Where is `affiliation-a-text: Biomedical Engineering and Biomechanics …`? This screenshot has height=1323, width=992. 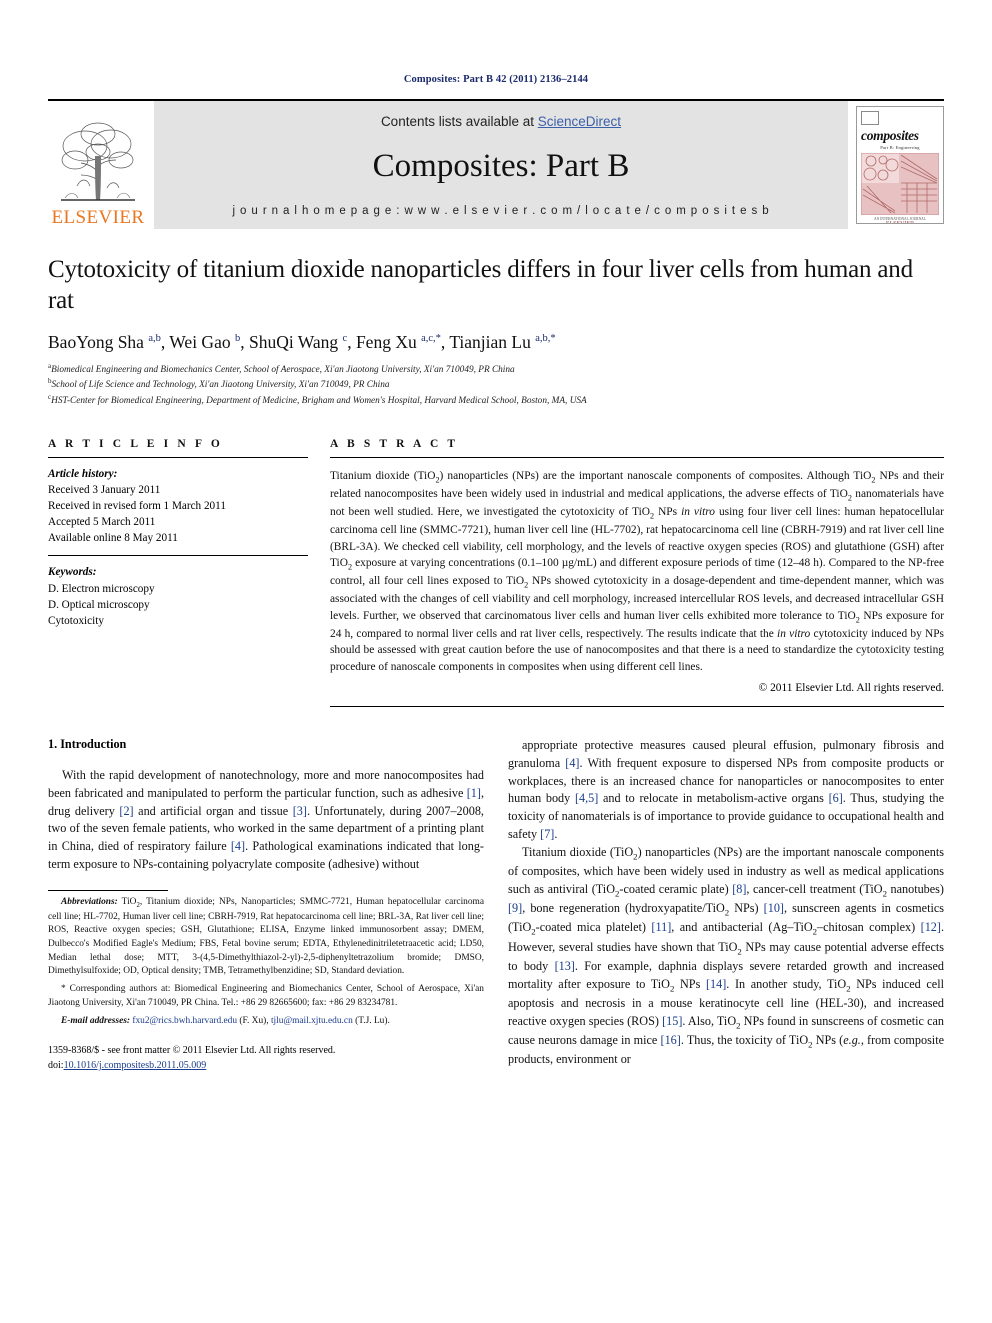
affiliation-a-text: Biomedical Engineering and Biomechanics … is located at coordinates (283, 370).